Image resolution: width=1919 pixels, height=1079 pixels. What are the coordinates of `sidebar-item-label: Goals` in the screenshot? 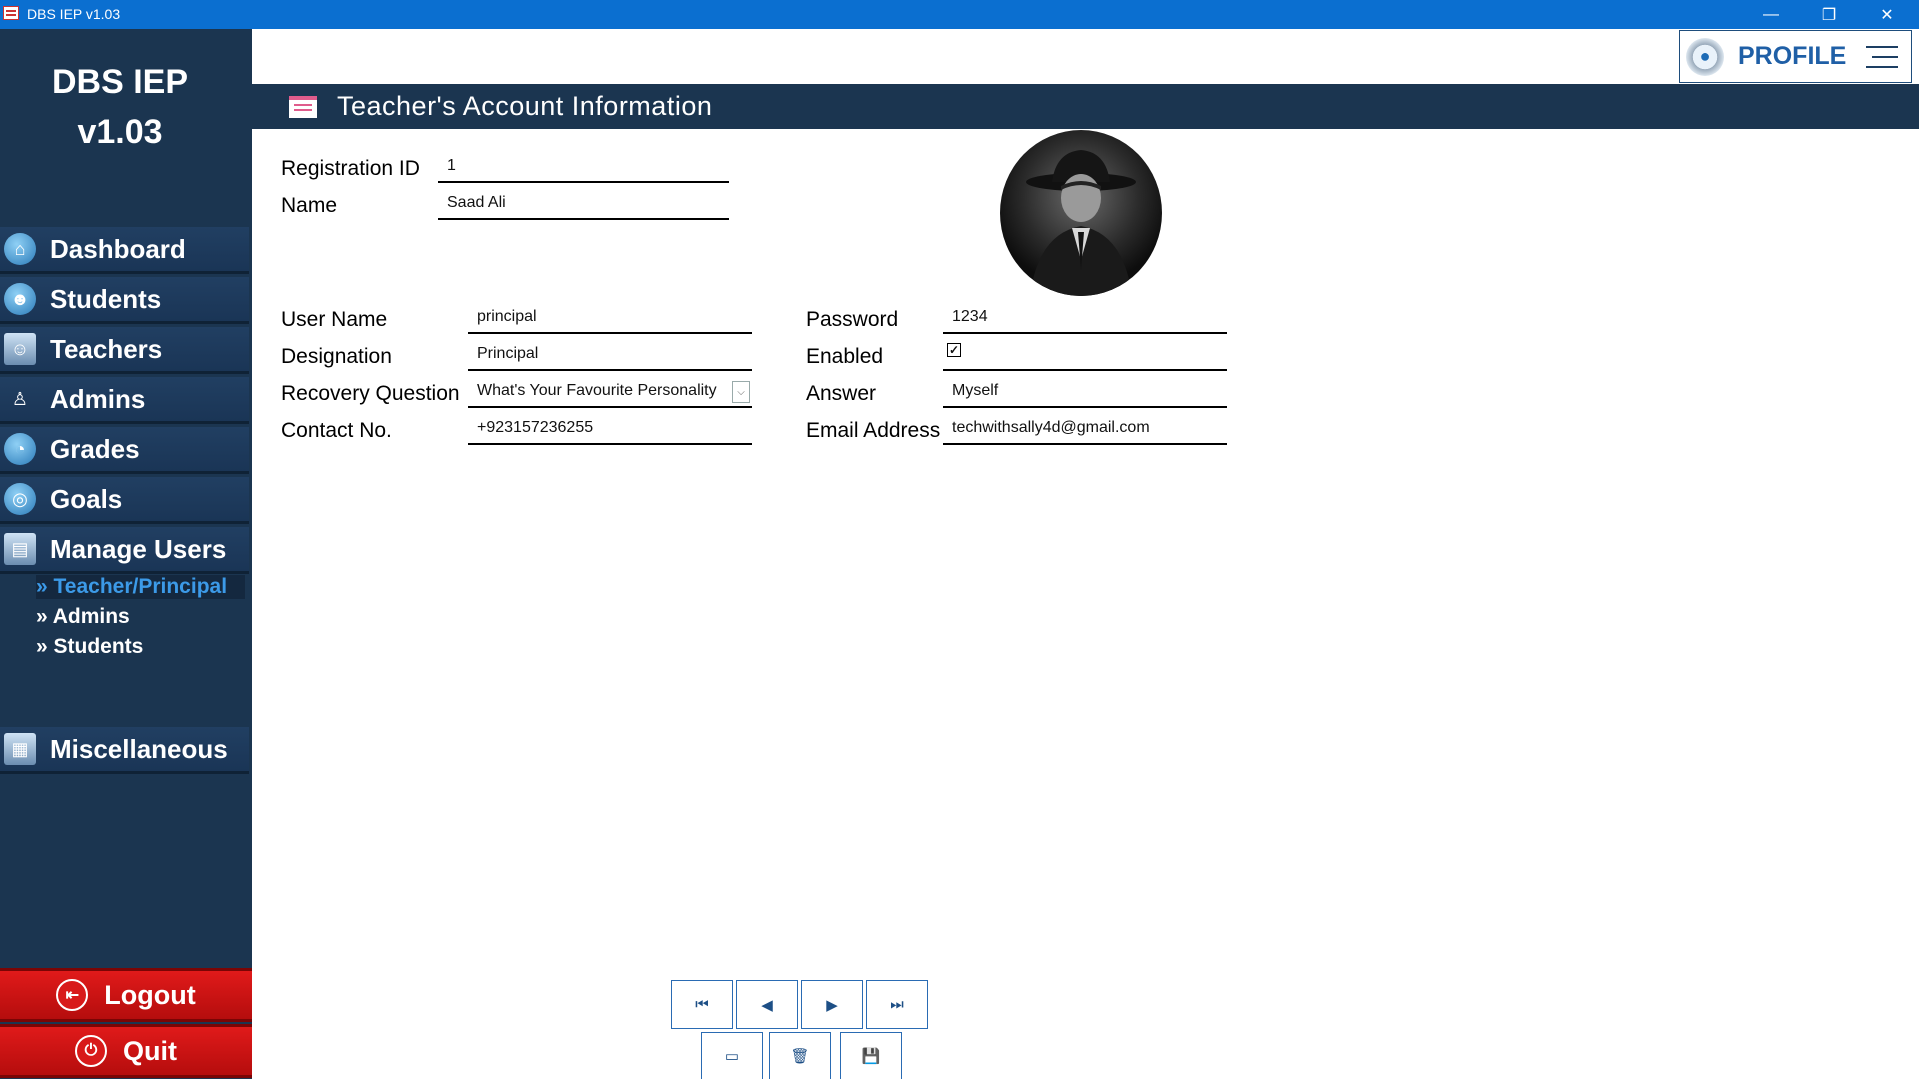 It's located at (86, 498).